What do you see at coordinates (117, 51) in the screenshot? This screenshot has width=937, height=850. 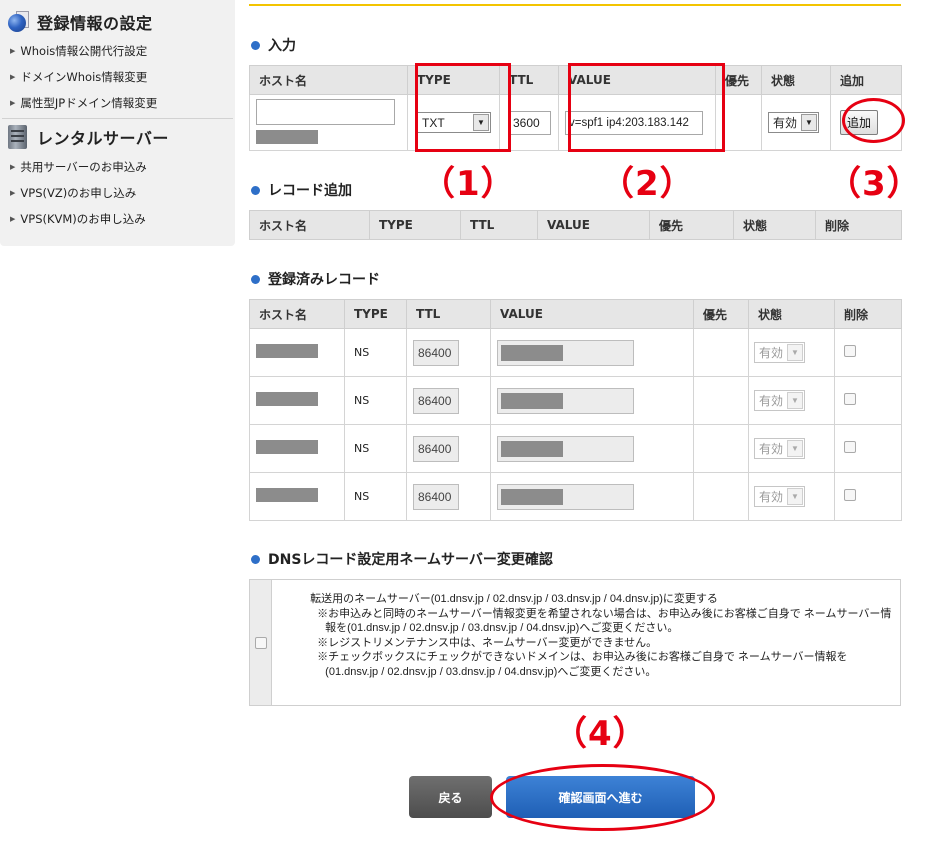 I see `sidebar-item-whois-proxy: ▶ Whois情報公開代行設定` at bounding box center [117, 51].